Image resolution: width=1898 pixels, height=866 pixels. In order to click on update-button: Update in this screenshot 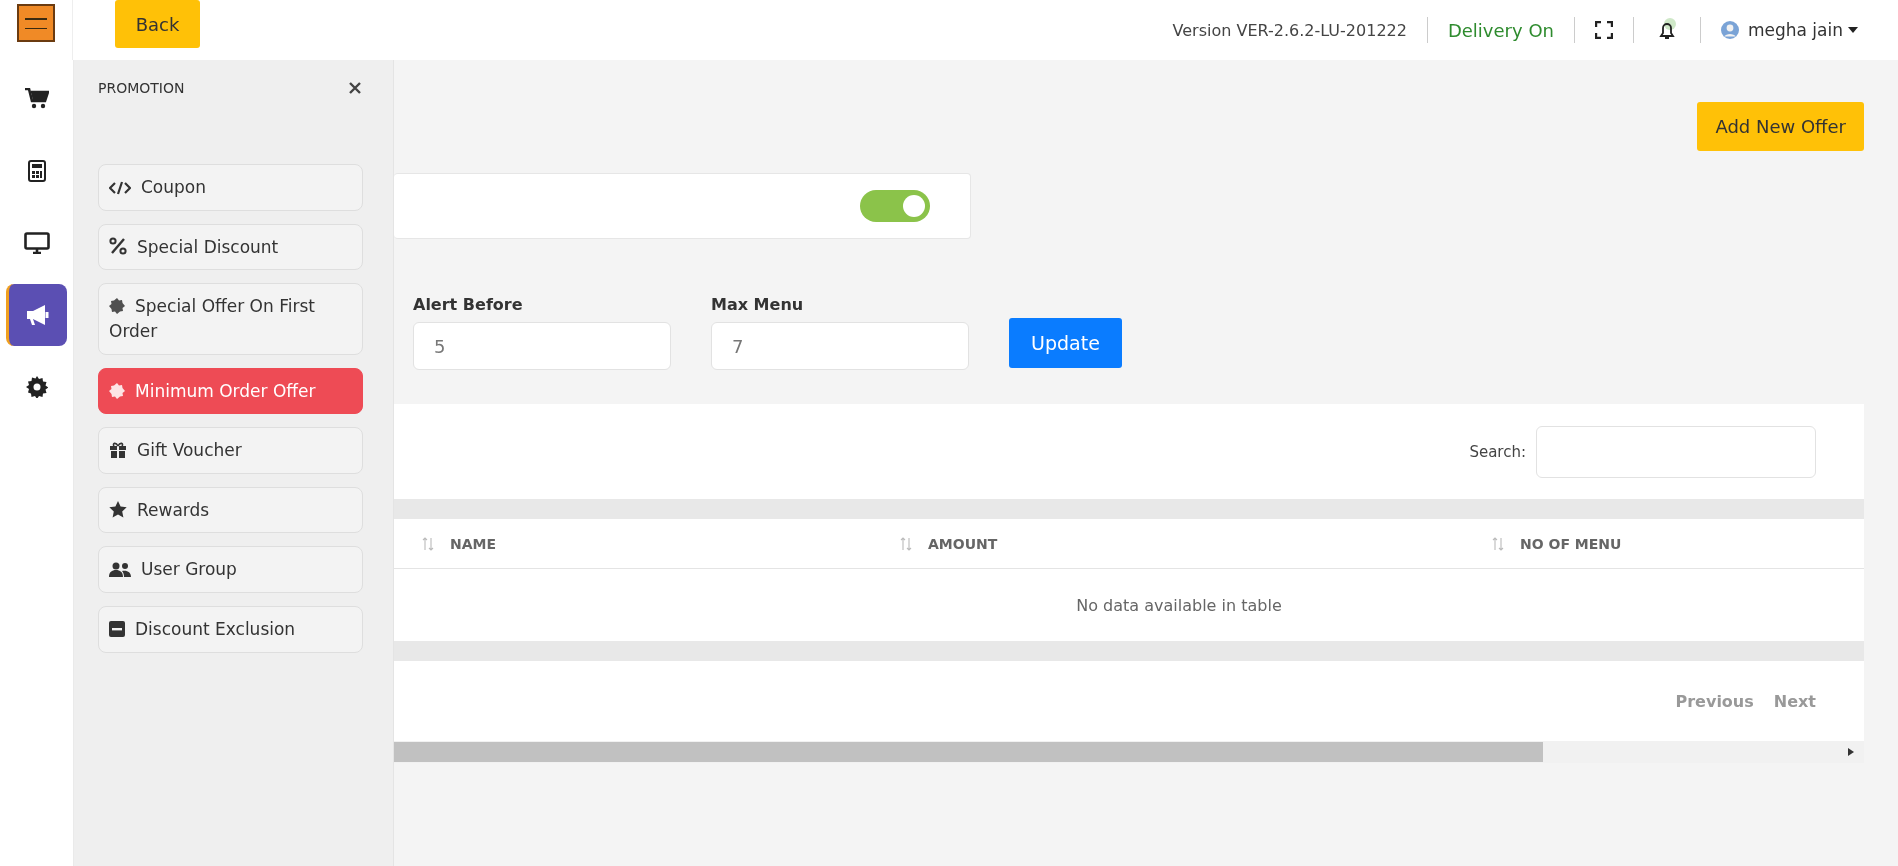, I will do `click(1065, 343)`.